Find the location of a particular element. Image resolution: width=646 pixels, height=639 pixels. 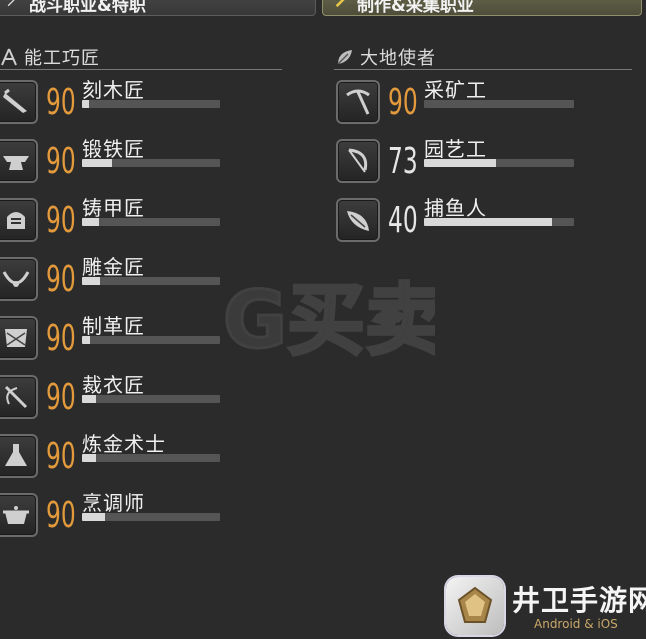

job-name: 锻铁匠 is located at coordinates (113, 149).